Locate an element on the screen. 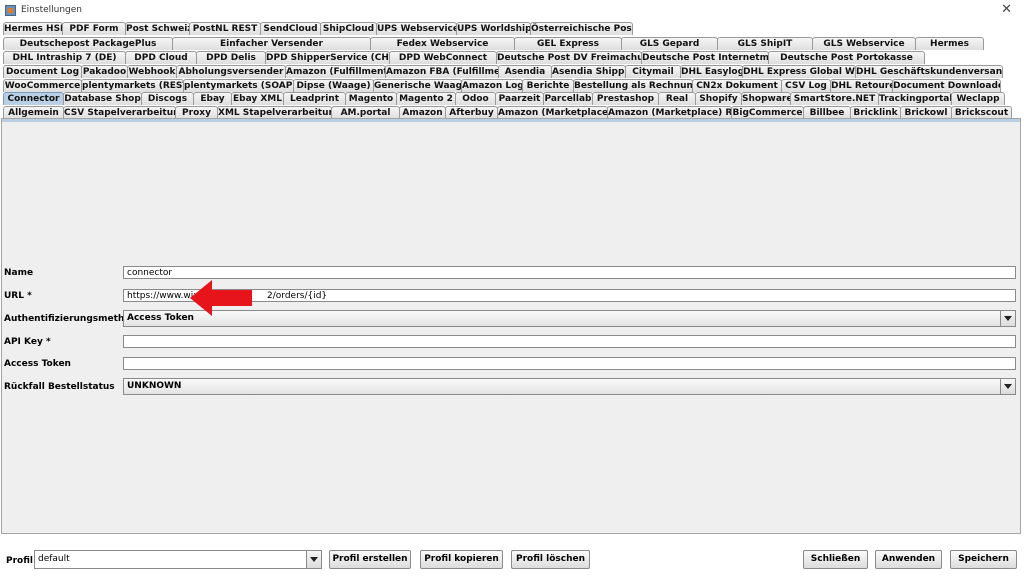 The image size is (1024, 577). tab-webhook: Webhook is located at coordinates (152, 71).